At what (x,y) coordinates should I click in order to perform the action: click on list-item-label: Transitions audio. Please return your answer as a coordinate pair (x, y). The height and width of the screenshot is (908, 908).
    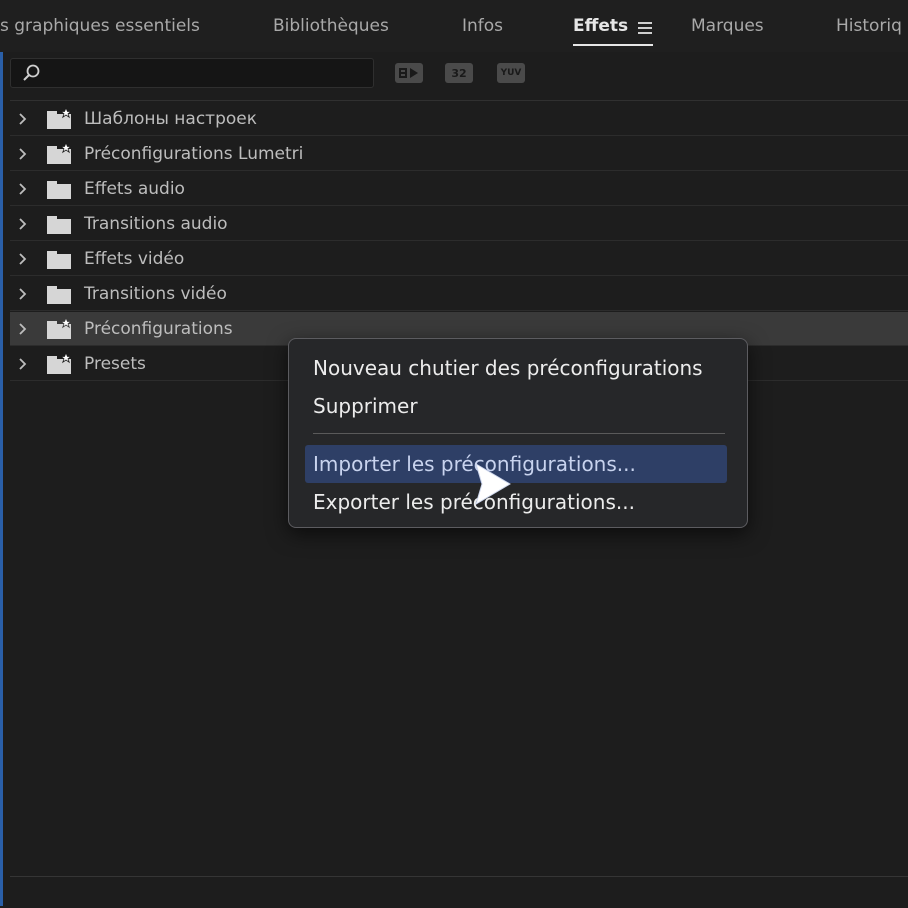
    Looking at the image, I should click on (156, 224).